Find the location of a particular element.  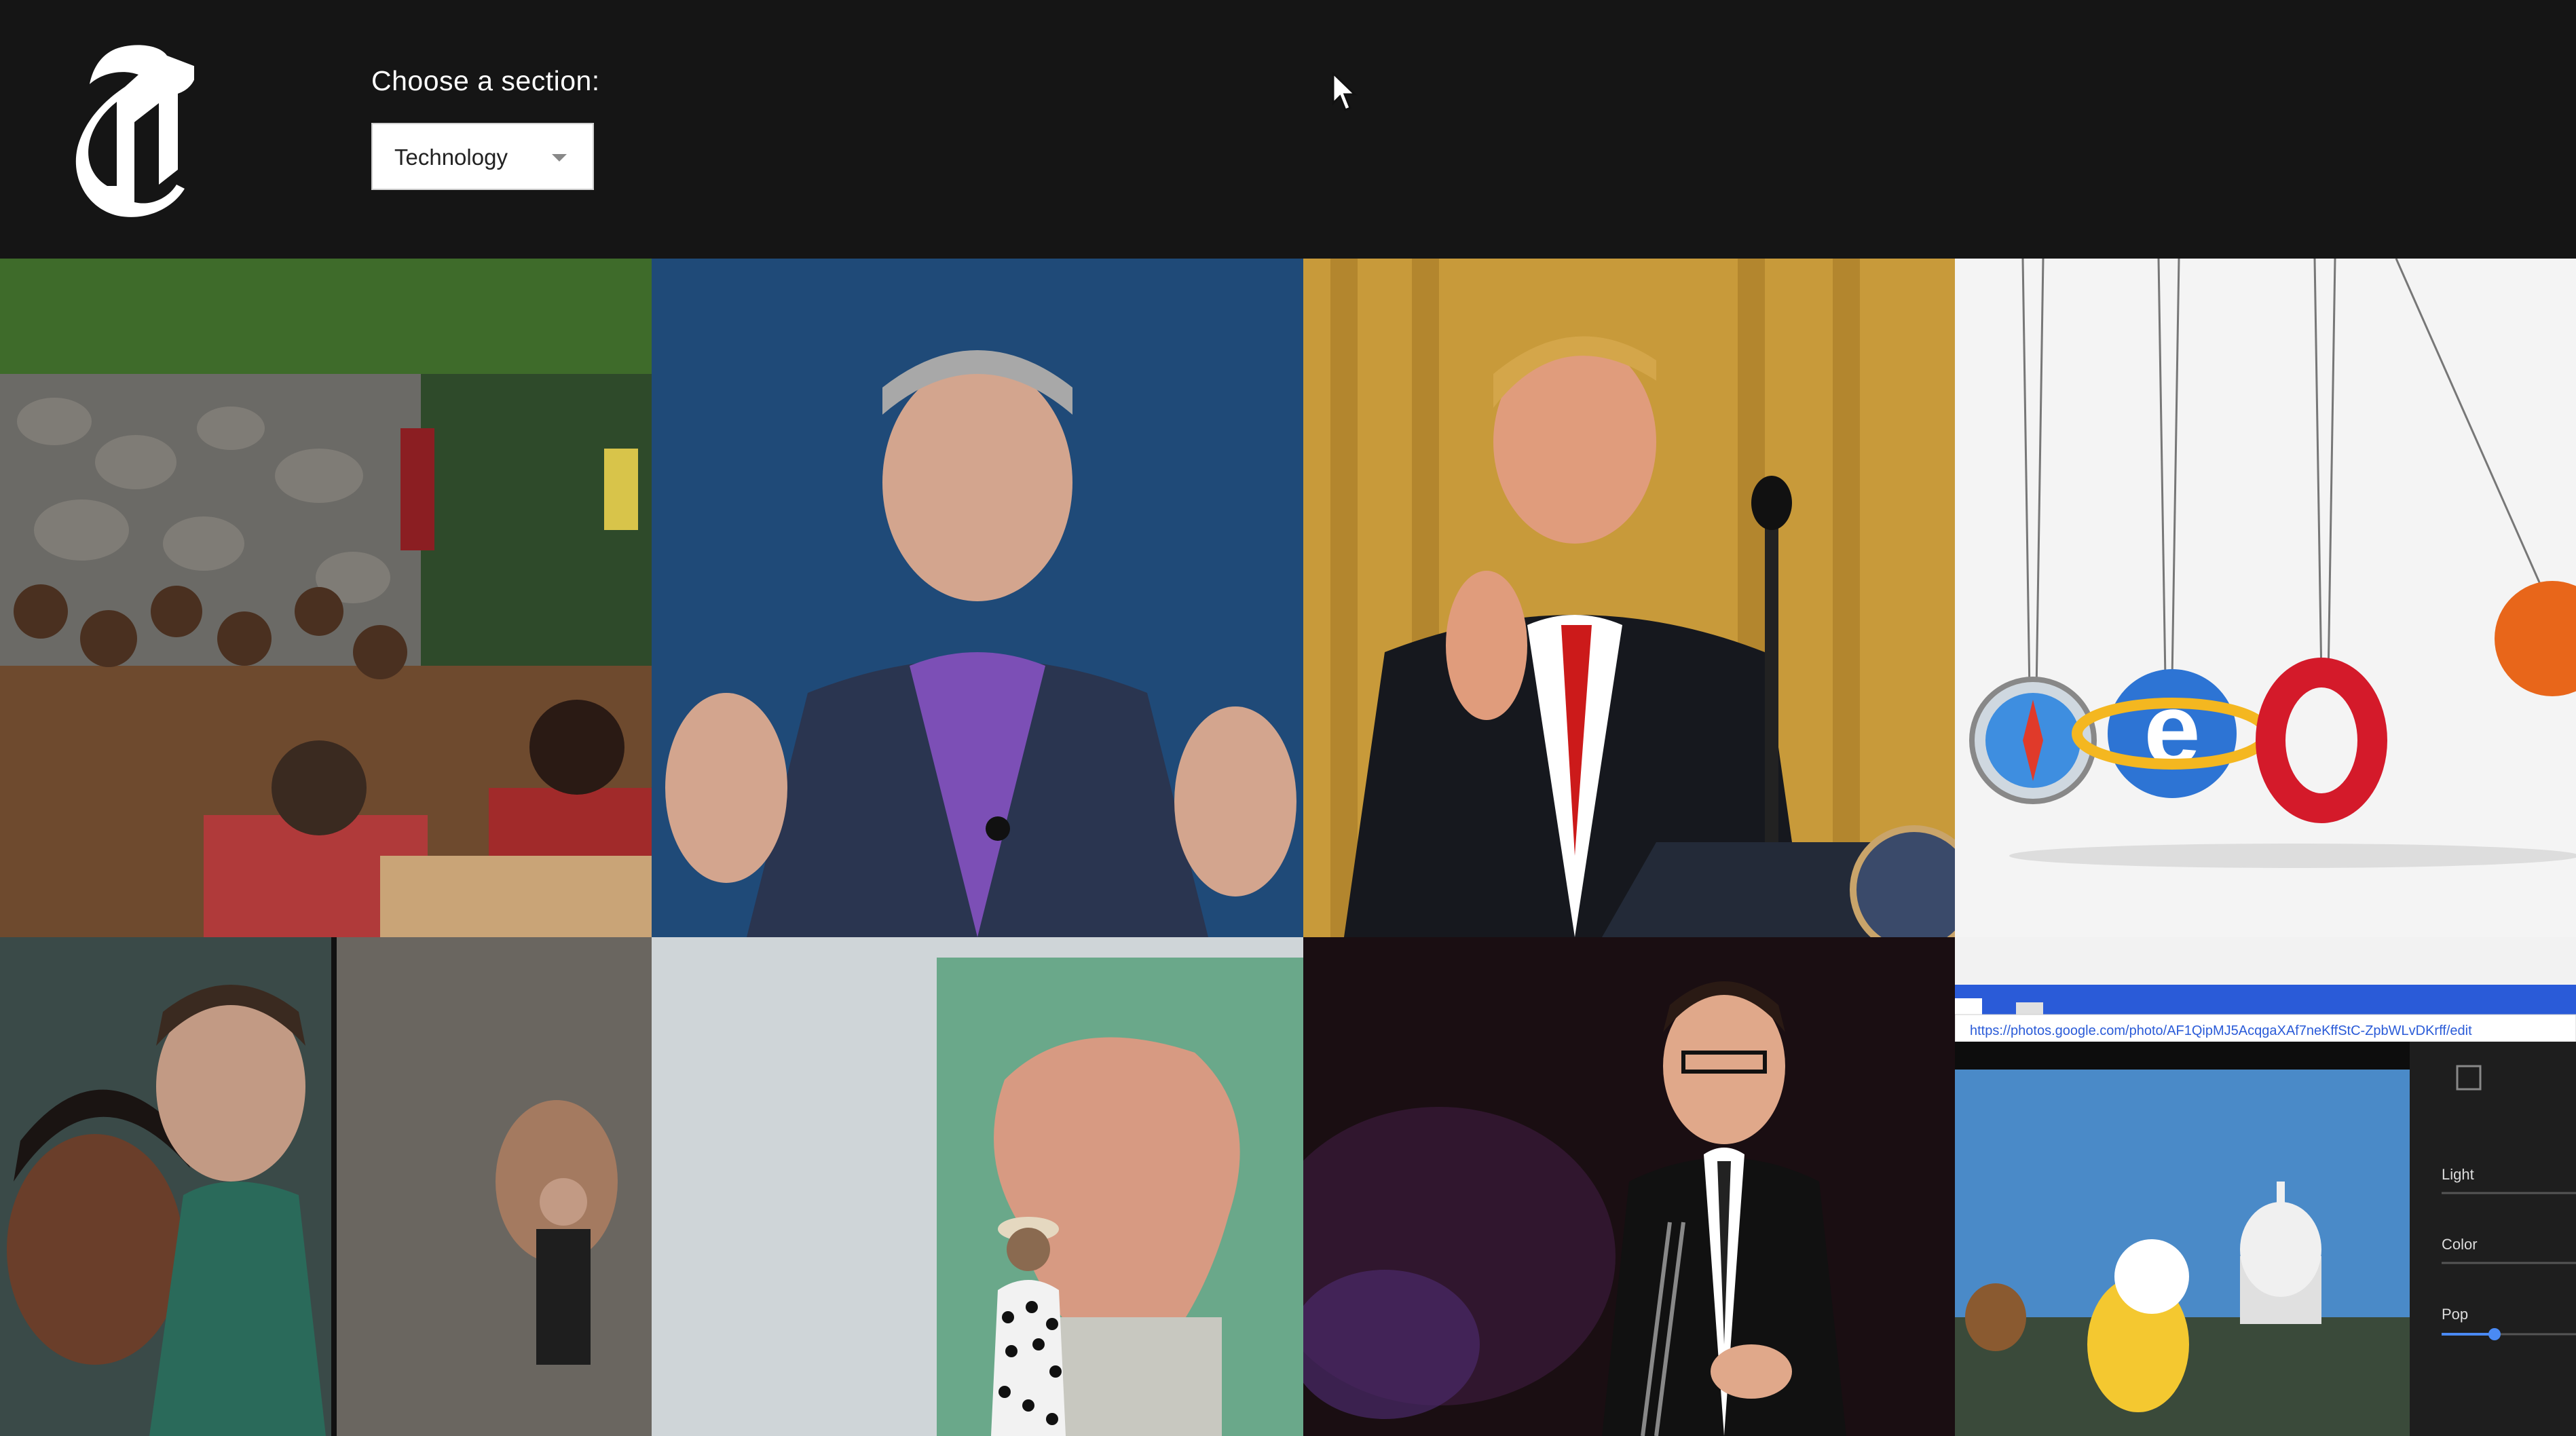

article-tile-browsers: e is located at coordinates (2266, 598).